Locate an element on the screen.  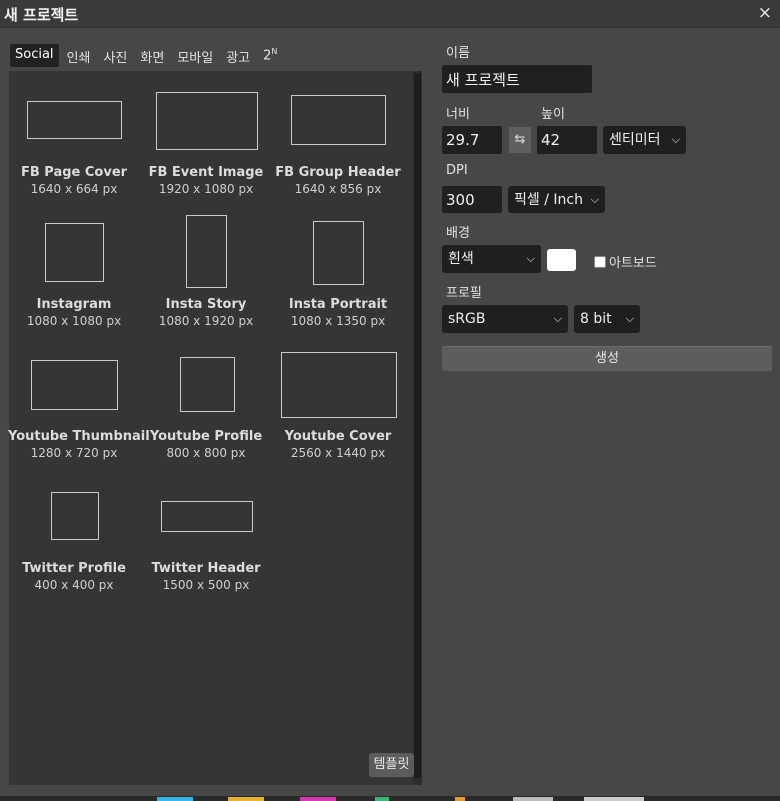
background-label: 배경 is located at coordinates (458, 233).